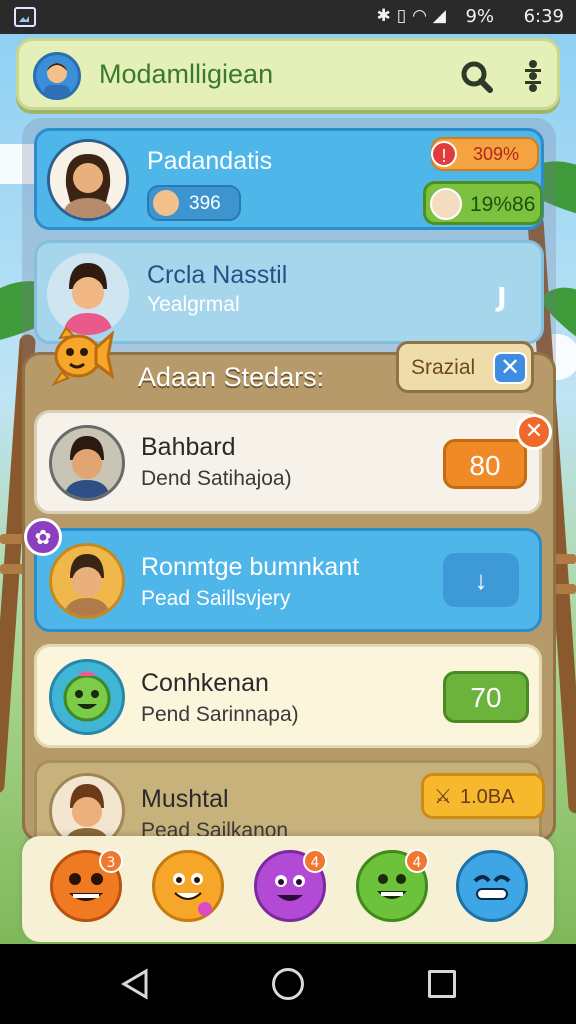  I want to click on list-item: Mushtal Pead Sailkanon ⚔ 1.0BA, so click(289, 804).